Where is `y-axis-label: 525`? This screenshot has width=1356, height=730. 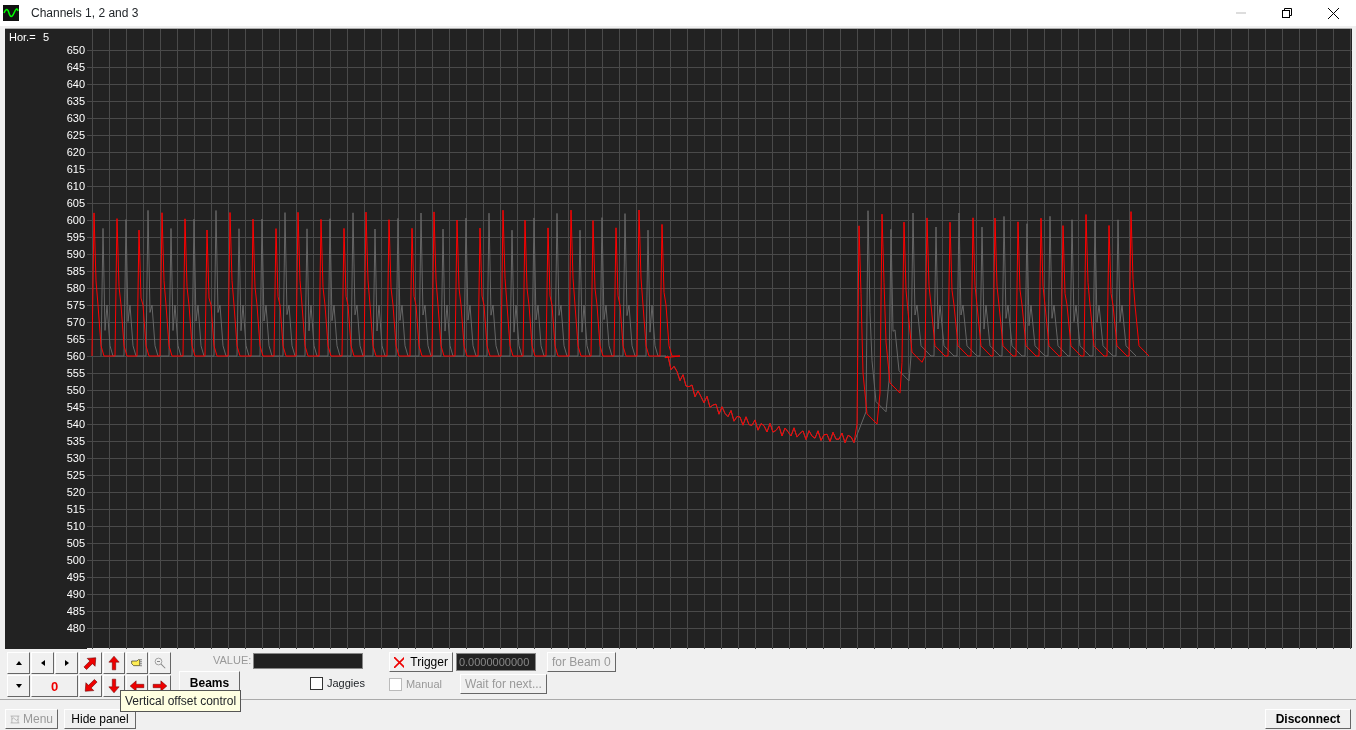
y-axis-label: 525 is located at coordinates (75, 475).